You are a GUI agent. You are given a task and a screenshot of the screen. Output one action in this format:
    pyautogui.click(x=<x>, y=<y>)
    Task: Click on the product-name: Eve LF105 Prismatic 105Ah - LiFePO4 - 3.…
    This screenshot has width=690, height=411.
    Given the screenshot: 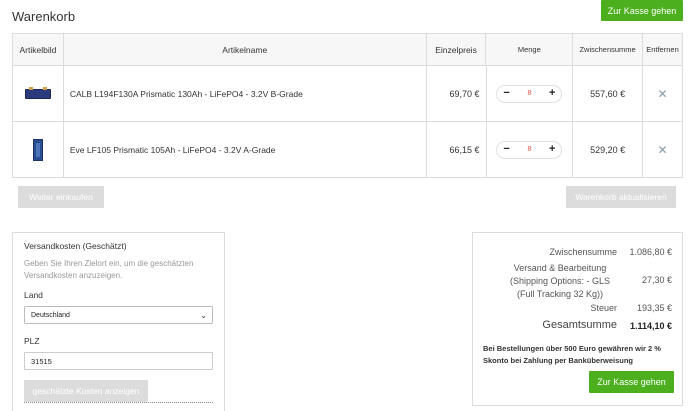 What is the action you would take?
    pyautogui.click(x=244, y=149)
    